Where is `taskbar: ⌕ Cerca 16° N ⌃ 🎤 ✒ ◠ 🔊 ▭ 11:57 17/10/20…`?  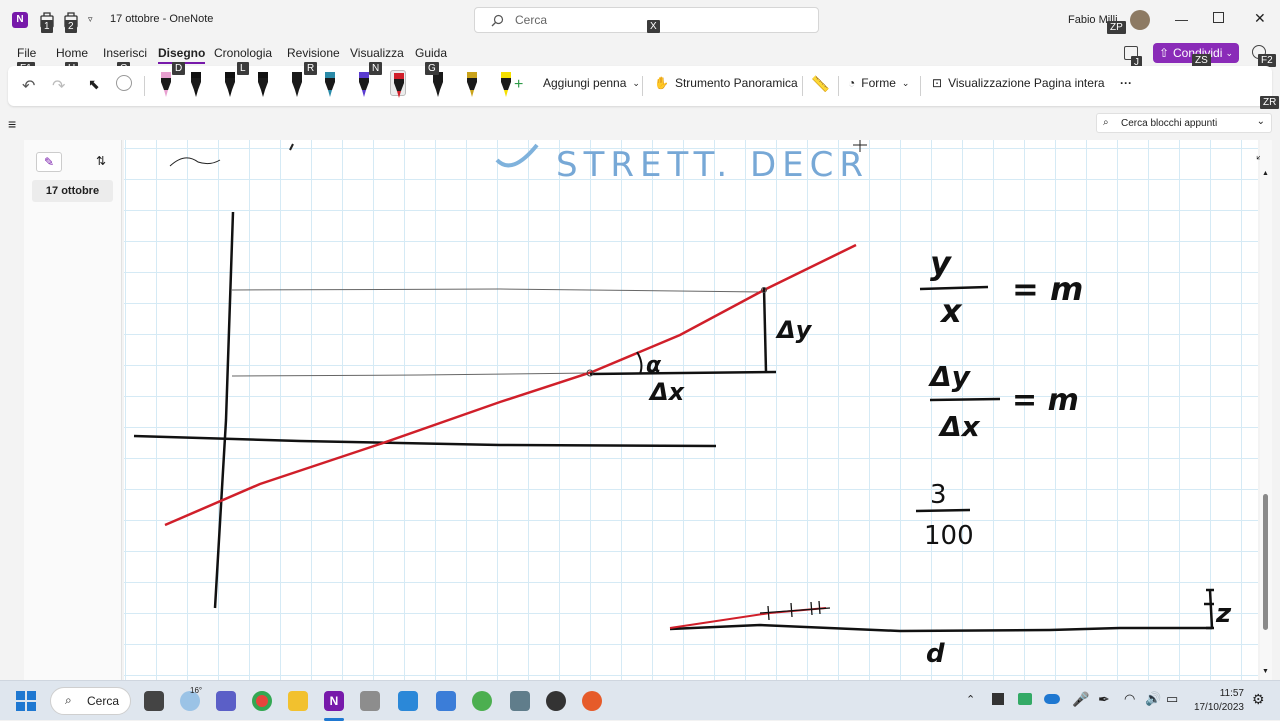 taskbar: ⌕ Cerca 16° N ⌃ 🎤 ✒ ◠ 🔊 ▭ 11:57 17/10/20… is located at coordinates (640, 700).